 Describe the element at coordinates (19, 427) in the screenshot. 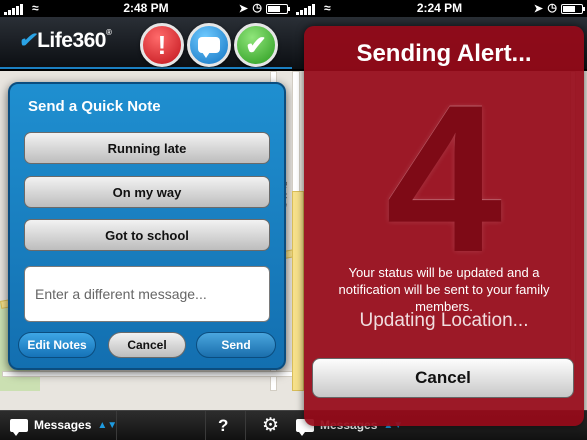

I see `message-icon` at that location.